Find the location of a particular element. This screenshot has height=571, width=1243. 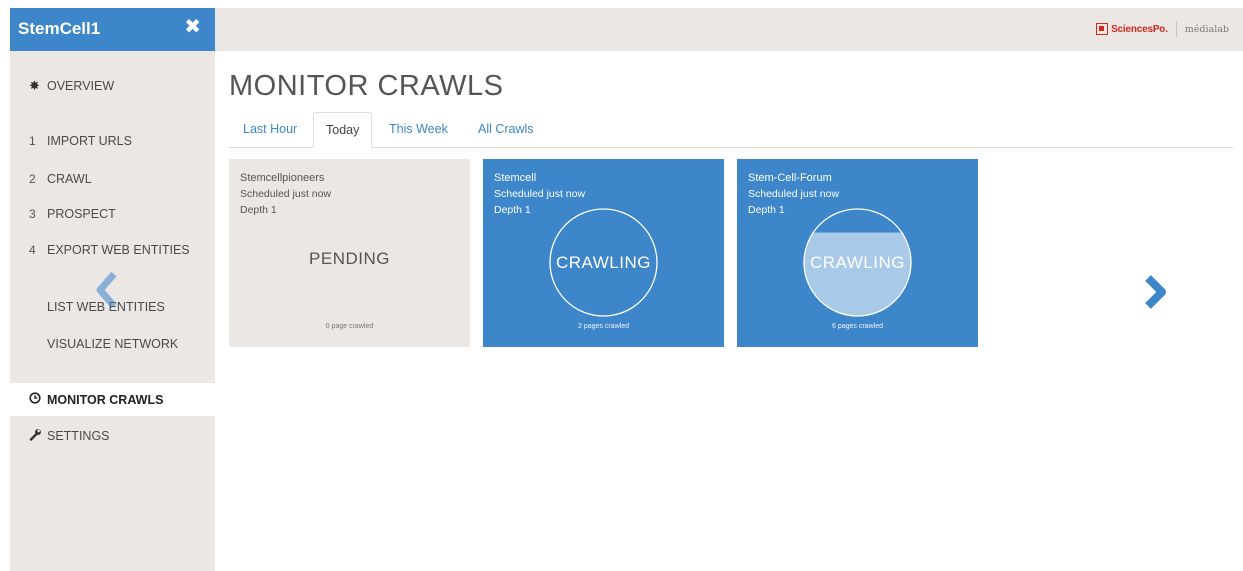

sidebar-item-label: EXPORT WEB ENTITIES is located at coordinates (118, 250).